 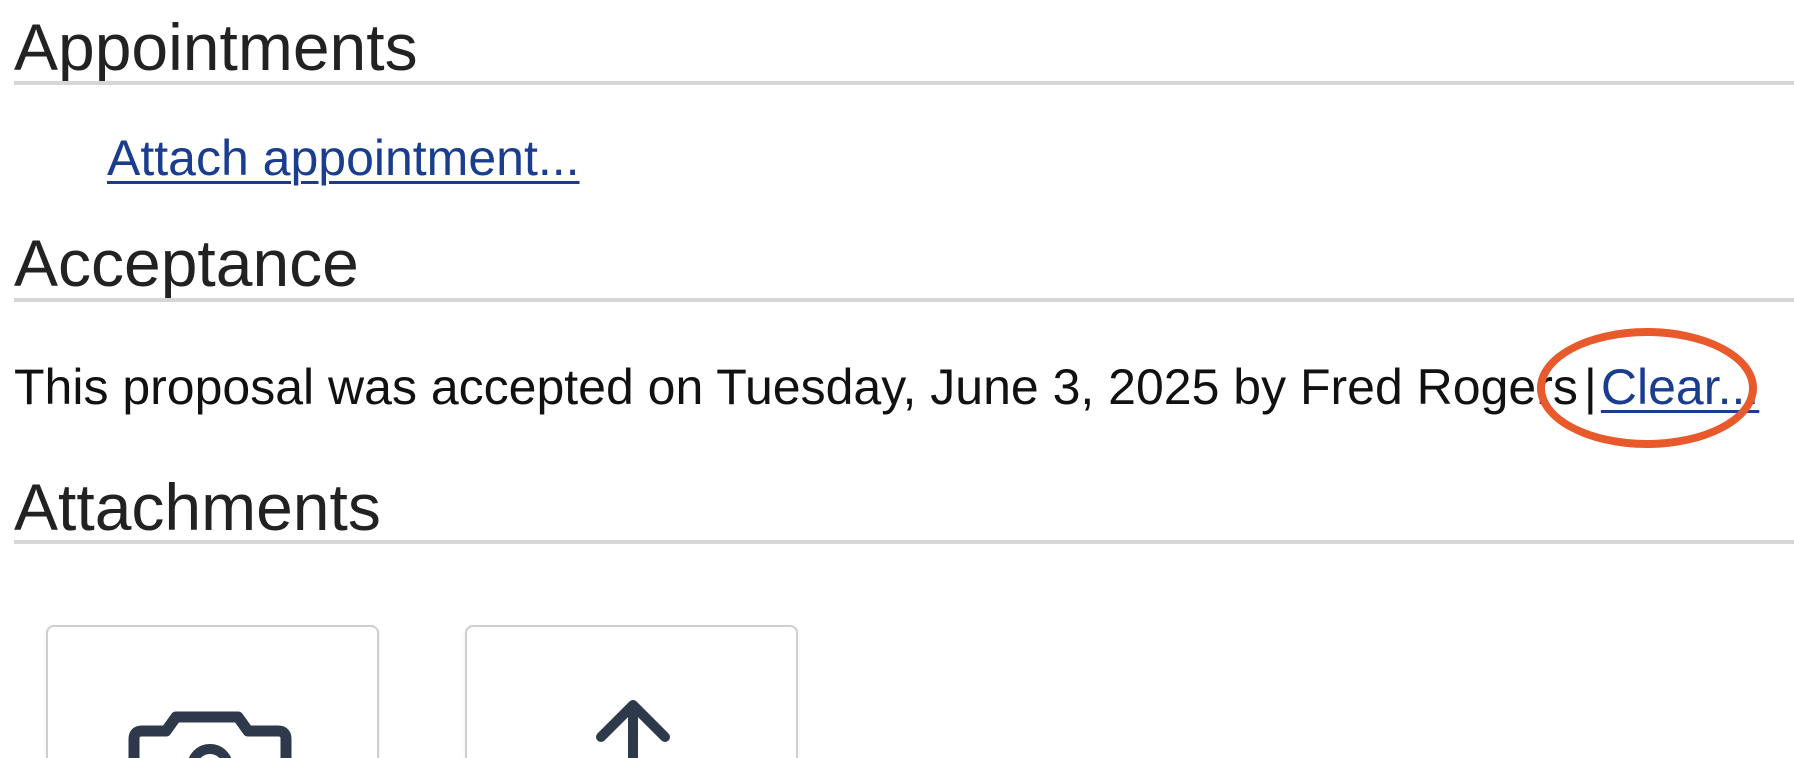 I want to click on appointments-heading: Appointments, so click(x=216, y=47).